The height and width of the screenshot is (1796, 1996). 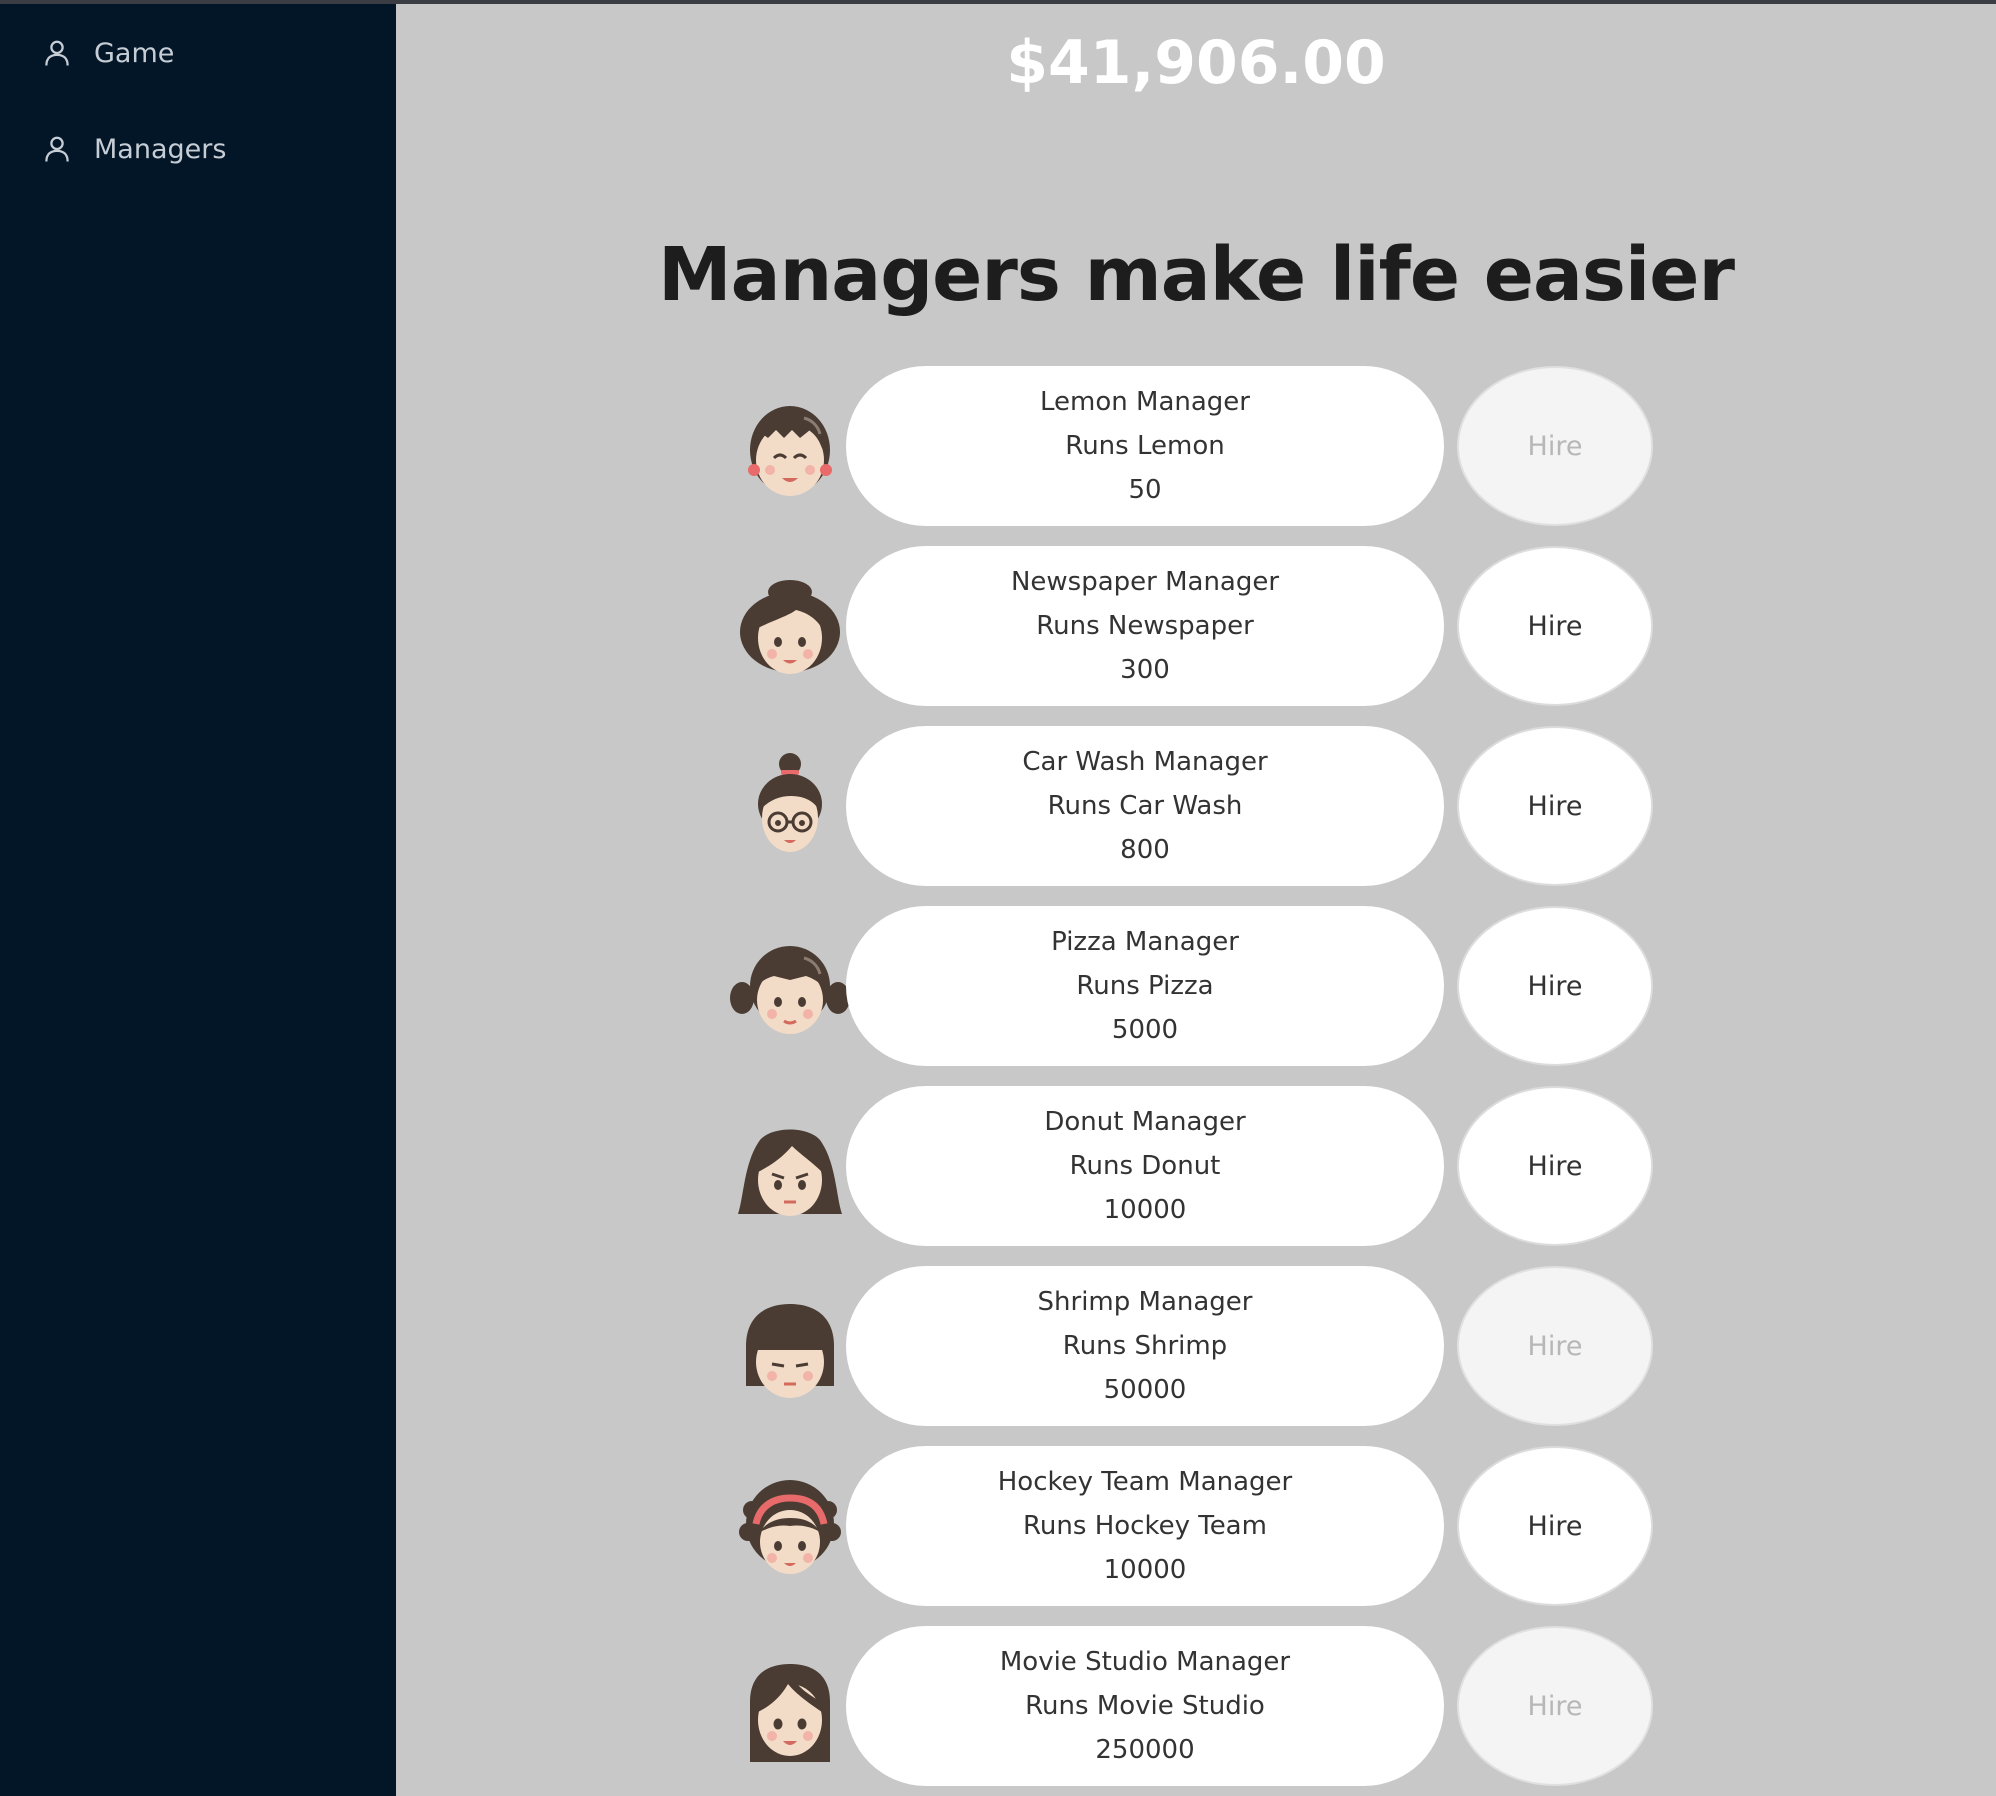 I want to click on manager-card: Pizza Manager Runs Pizza 5000, so click(x=1145, y=986).